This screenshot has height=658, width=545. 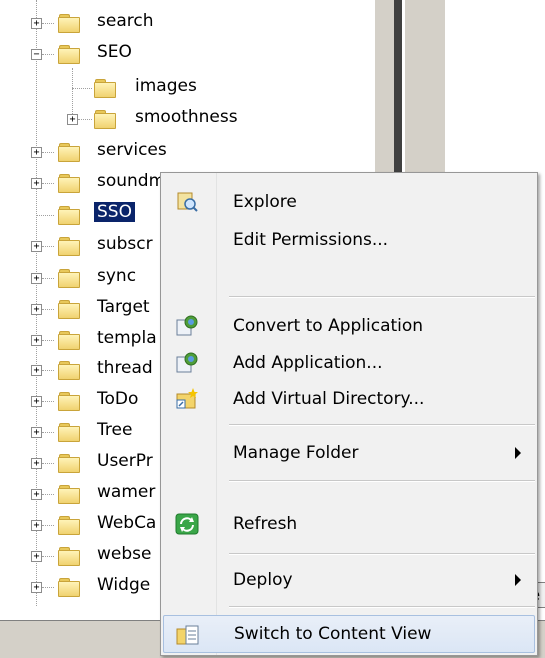 What do you see at coordinates (125, 461) in the screenshot?
I see `tree-item-label: UserPr` at bounding box center [125, 461].